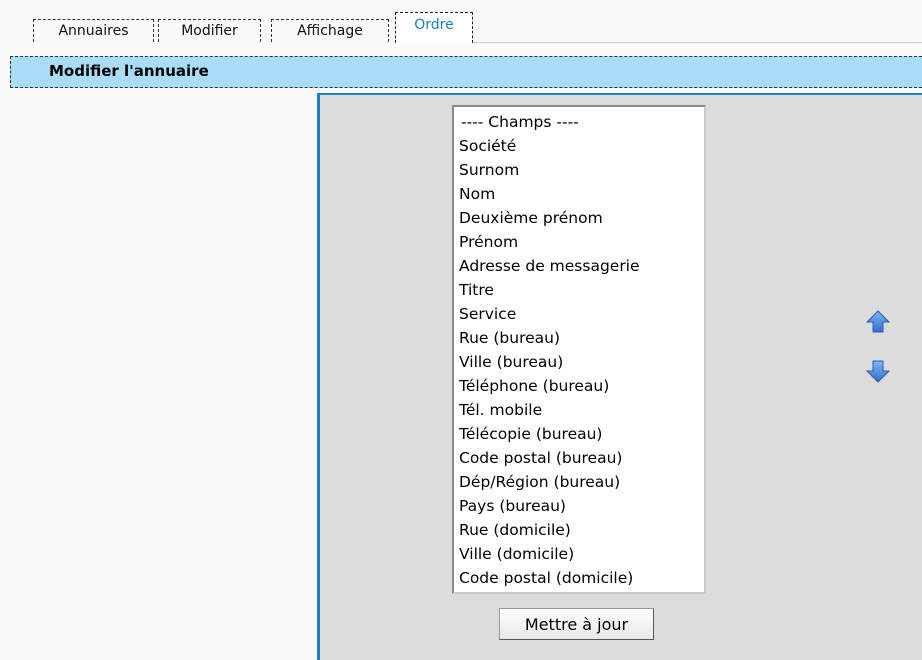  Describe the element at coordinates (581, 554) in the screenshot. I see `list-item: Ville (domicile)` at that location.